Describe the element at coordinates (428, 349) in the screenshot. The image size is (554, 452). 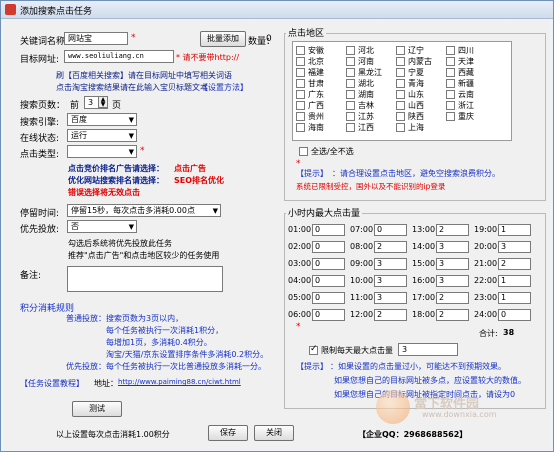
I see `daily-limit-input: 3` at that location.